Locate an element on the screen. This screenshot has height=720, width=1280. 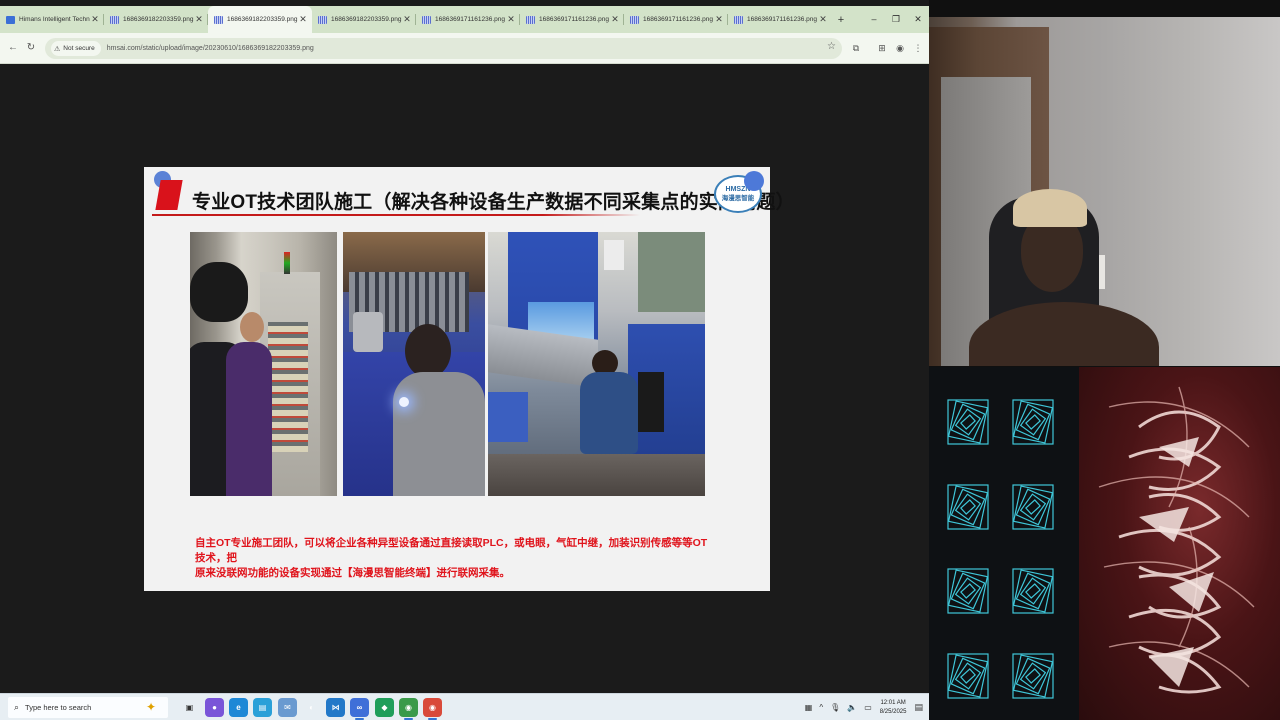
title-accent-mark is located at coordinates (169, 195).